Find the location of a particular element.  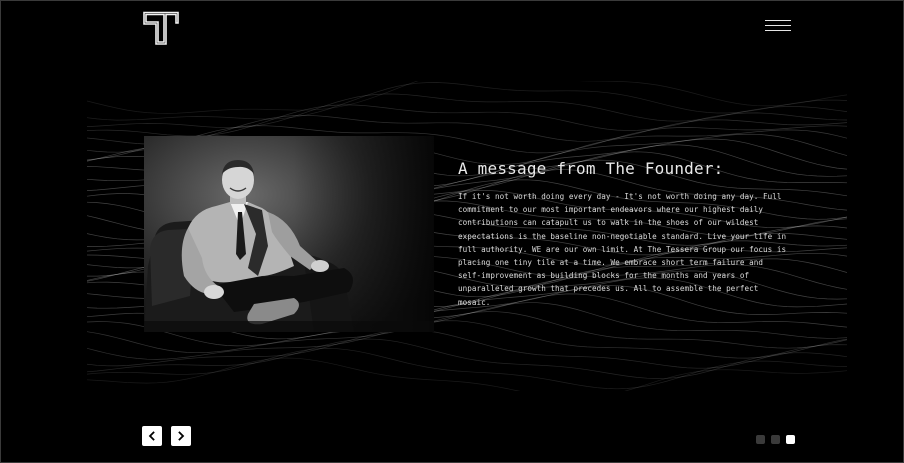

tessera-logo-icon is located at coordinates (161, 28).